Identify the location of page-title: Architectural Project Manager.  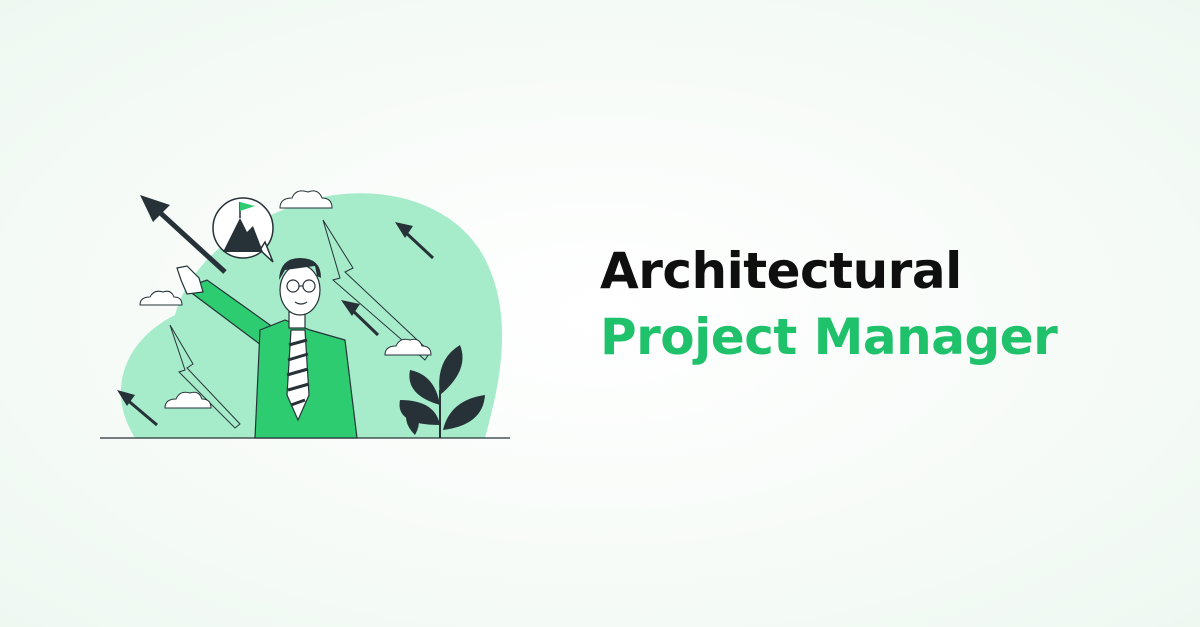
(880, 304).